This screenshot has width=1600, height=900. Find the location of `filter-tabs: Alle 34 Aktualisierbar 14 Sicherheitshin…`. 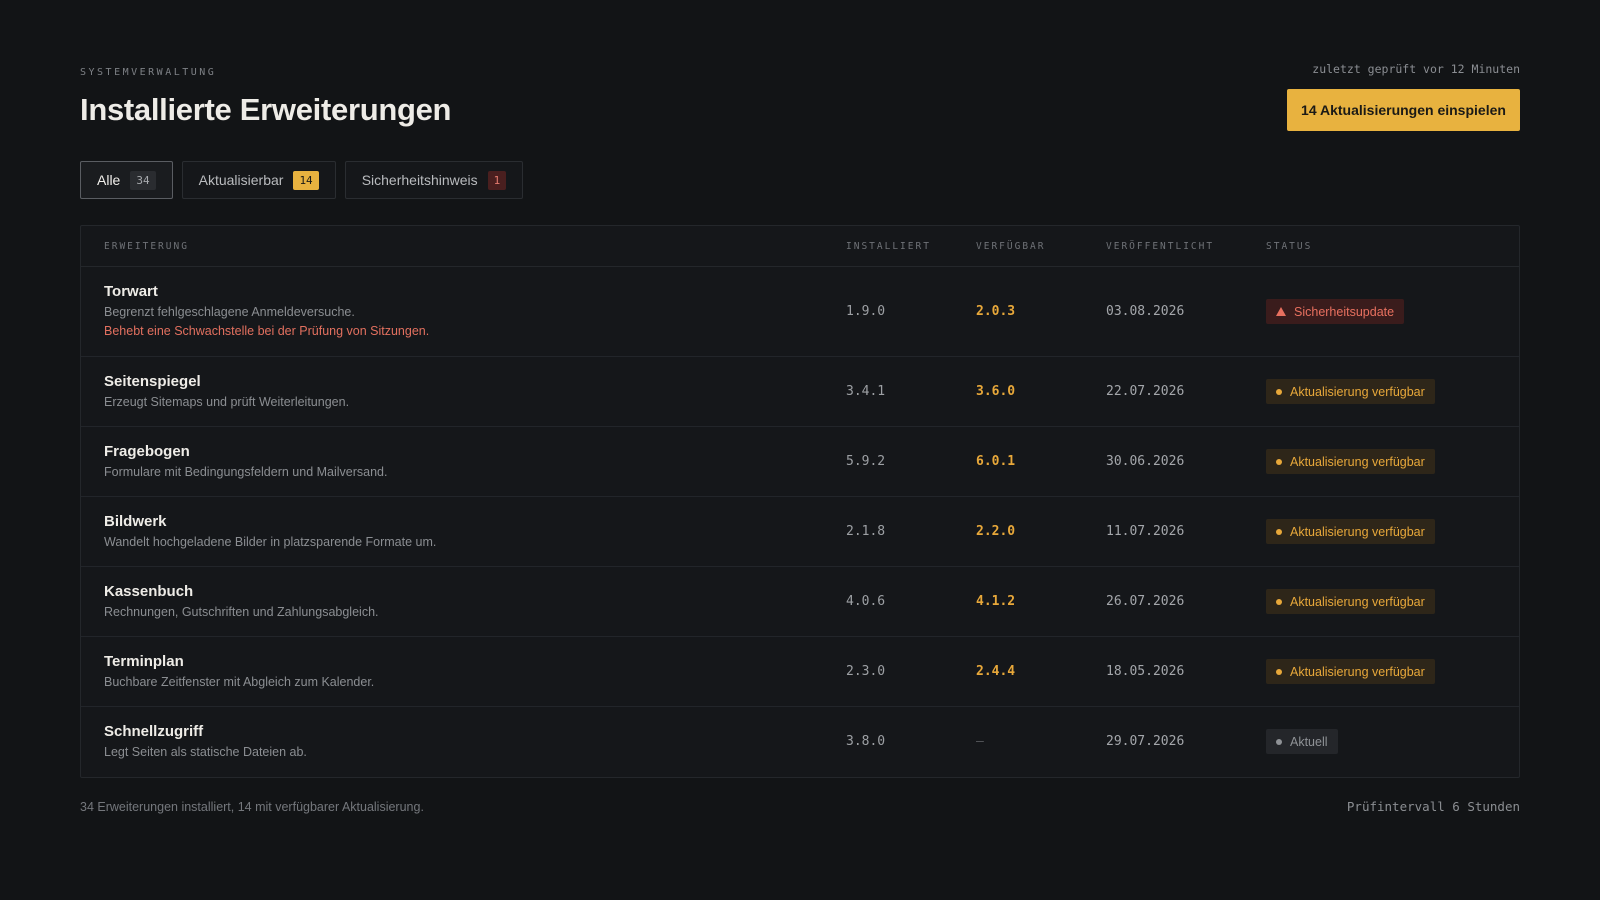

filter-tabs: Alle 34 Aktualisierbar 14 Sicherheitshin… is located at coordinates (302, 180).